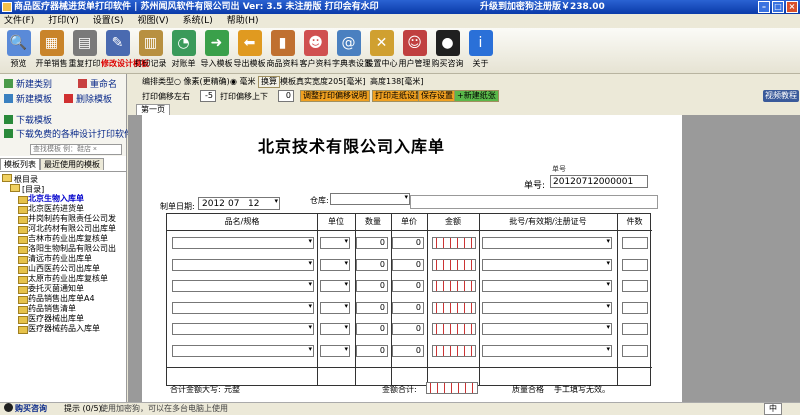 The width and height of the screenshot is (800, 415). What do you see at coordinates (25, 409) in the screenshot?
I see `buy-consult-link: 购买咨询` at bounding box center [25, 409].